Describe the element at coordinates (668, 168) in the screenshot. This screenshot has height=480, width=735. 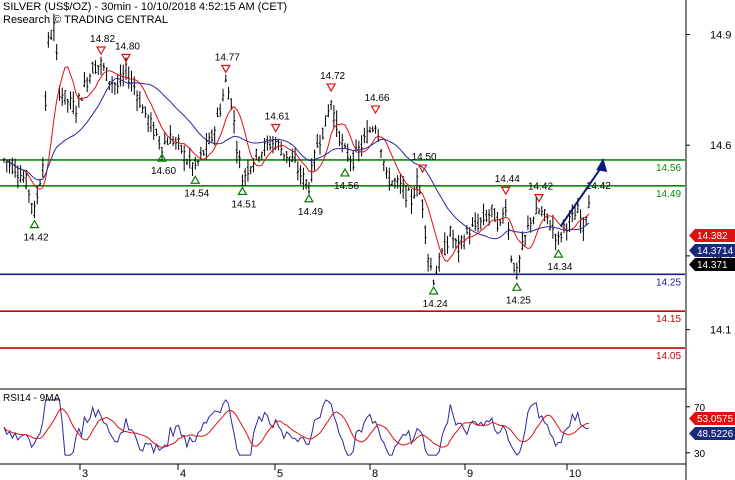
I see `level-label: 14.56` at that location.